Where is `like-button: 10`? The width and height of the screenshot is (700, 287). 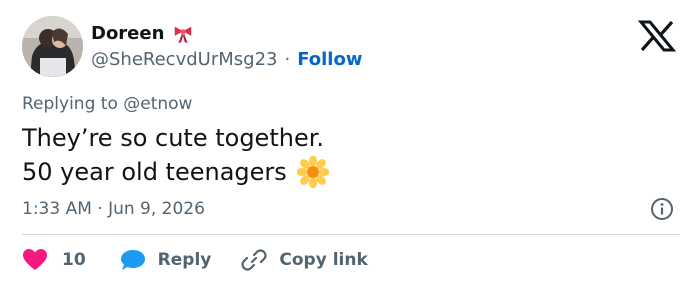 like-button: 10 is located at coordinates (54, 260).